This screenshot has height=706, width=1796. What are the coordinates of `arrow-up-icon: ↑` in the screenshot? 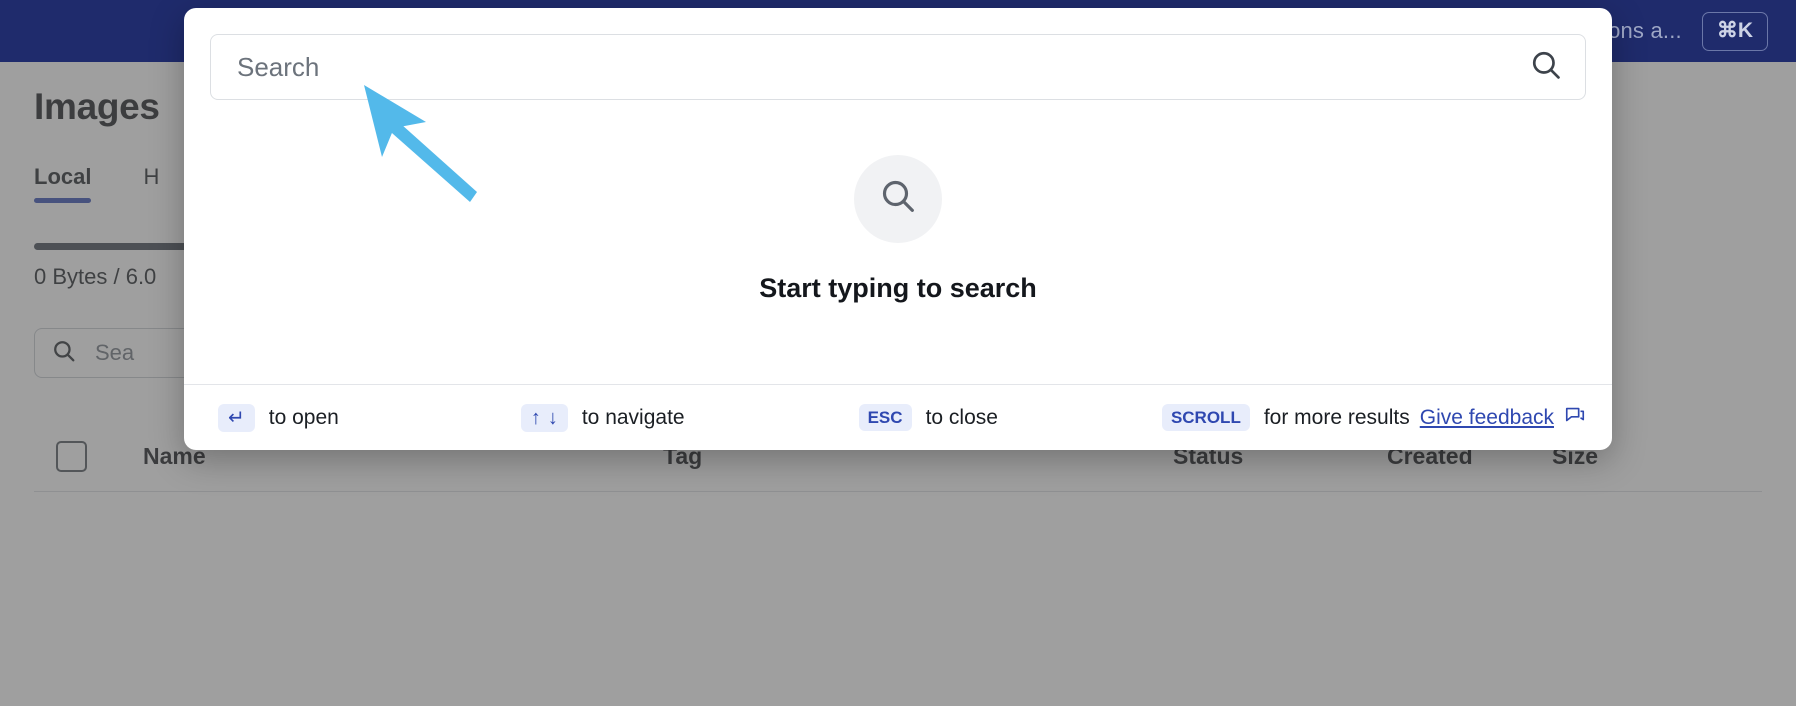 It's located at (535, 417).